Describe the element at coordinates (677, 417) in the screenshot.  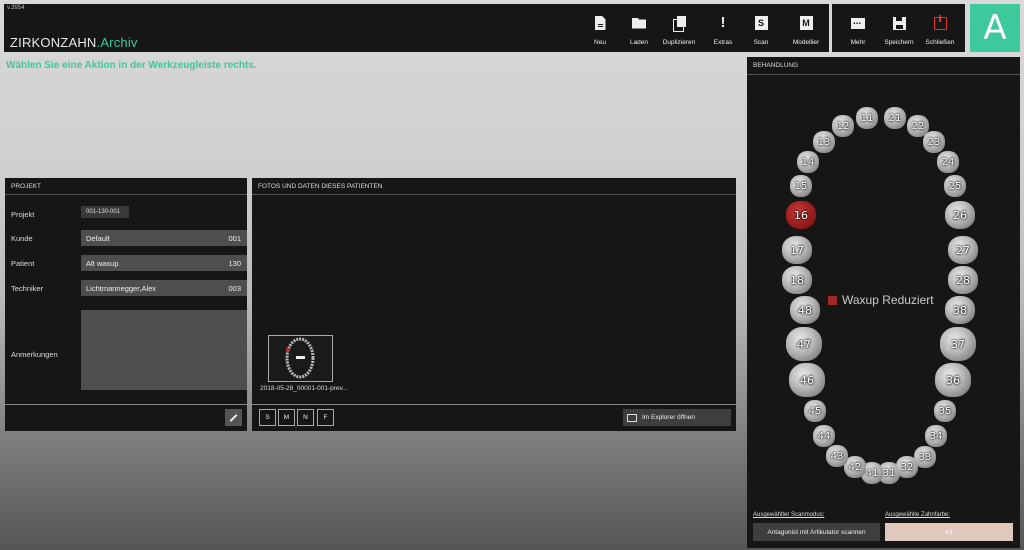
I see `open-in-explorer-button: Im Explorer öffnen` at that location.